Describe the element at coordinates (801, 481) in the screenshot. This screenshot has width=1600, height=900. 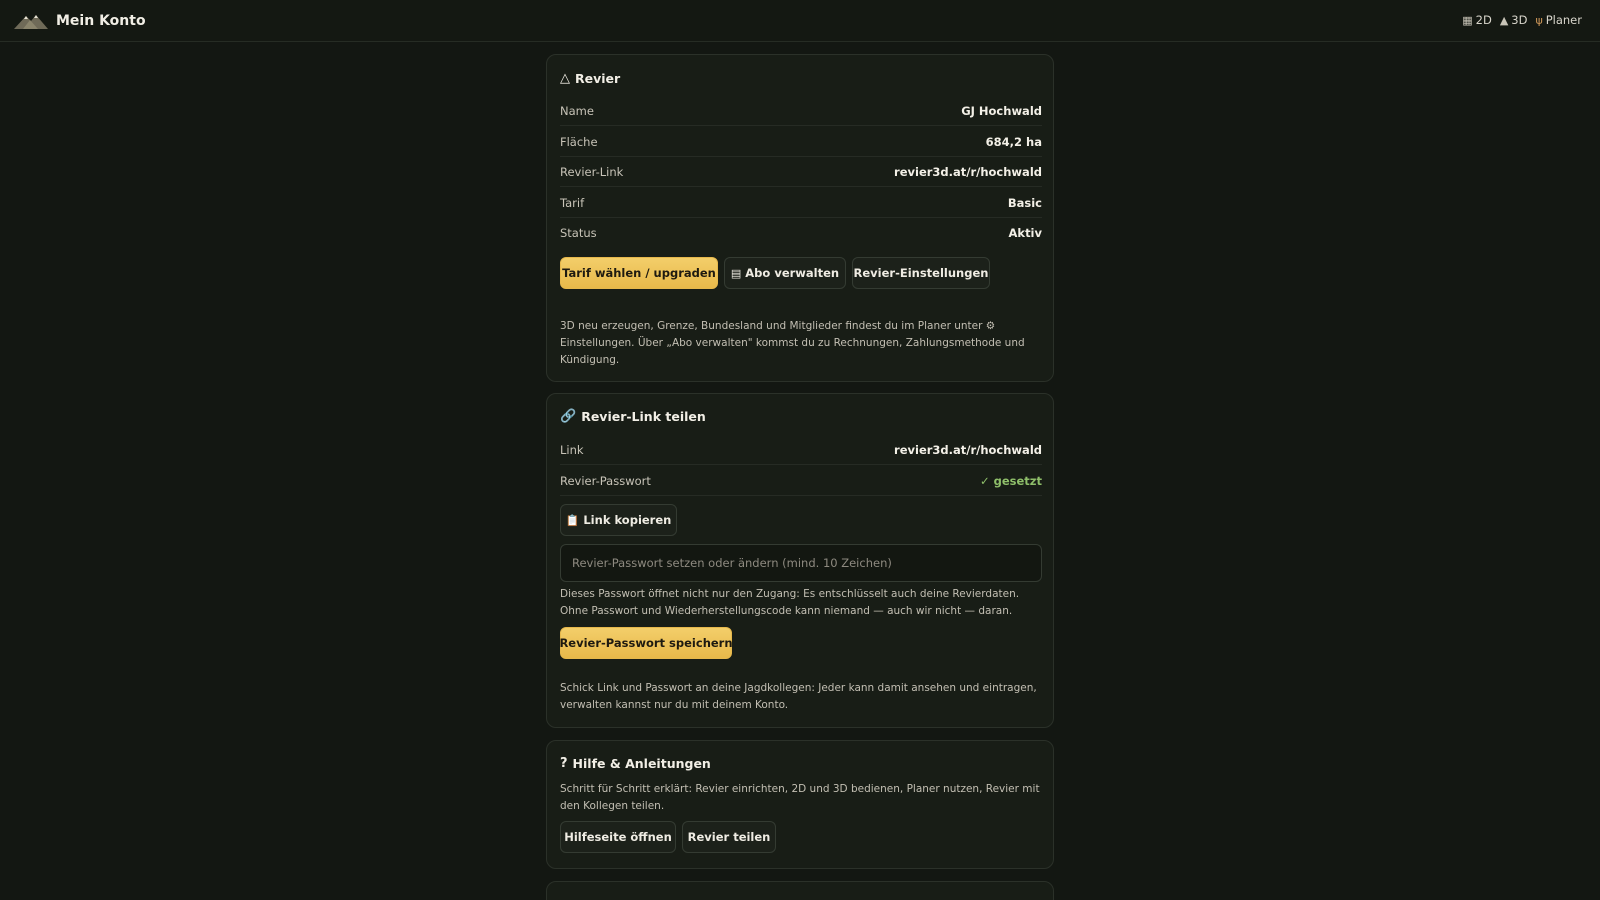
I see `share-row-password: Revier-Passwort ✓ gesetzt` at that location.